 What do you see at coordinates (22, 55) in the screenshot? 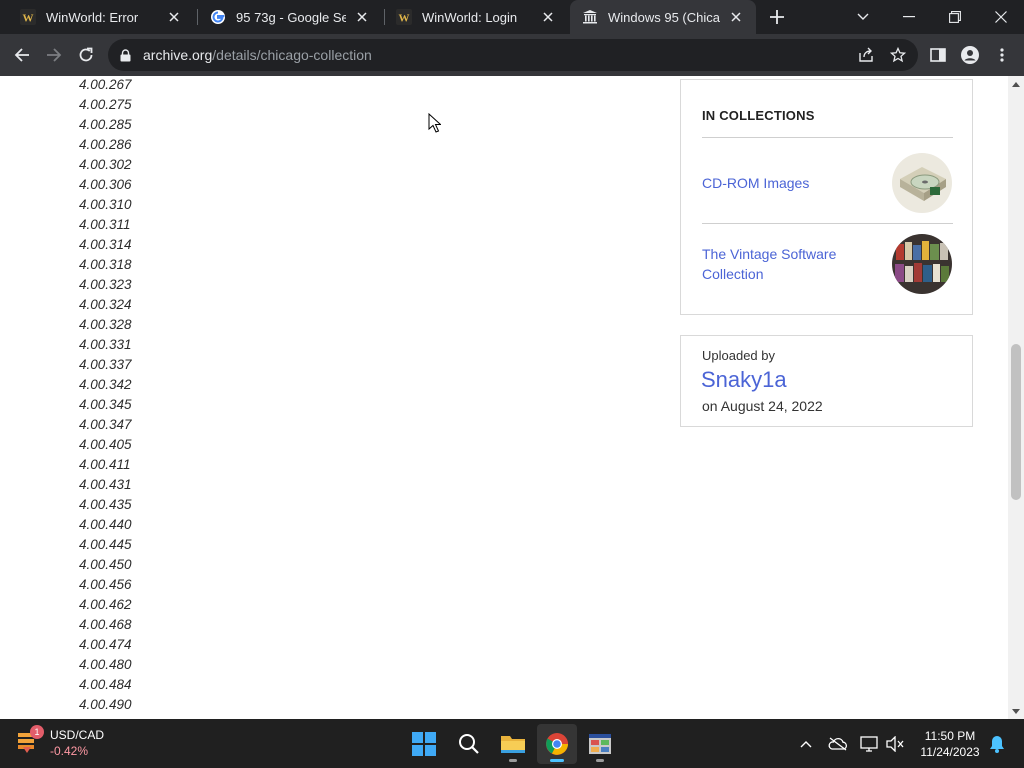
I see `back-button` at bounding box center [22, 55].